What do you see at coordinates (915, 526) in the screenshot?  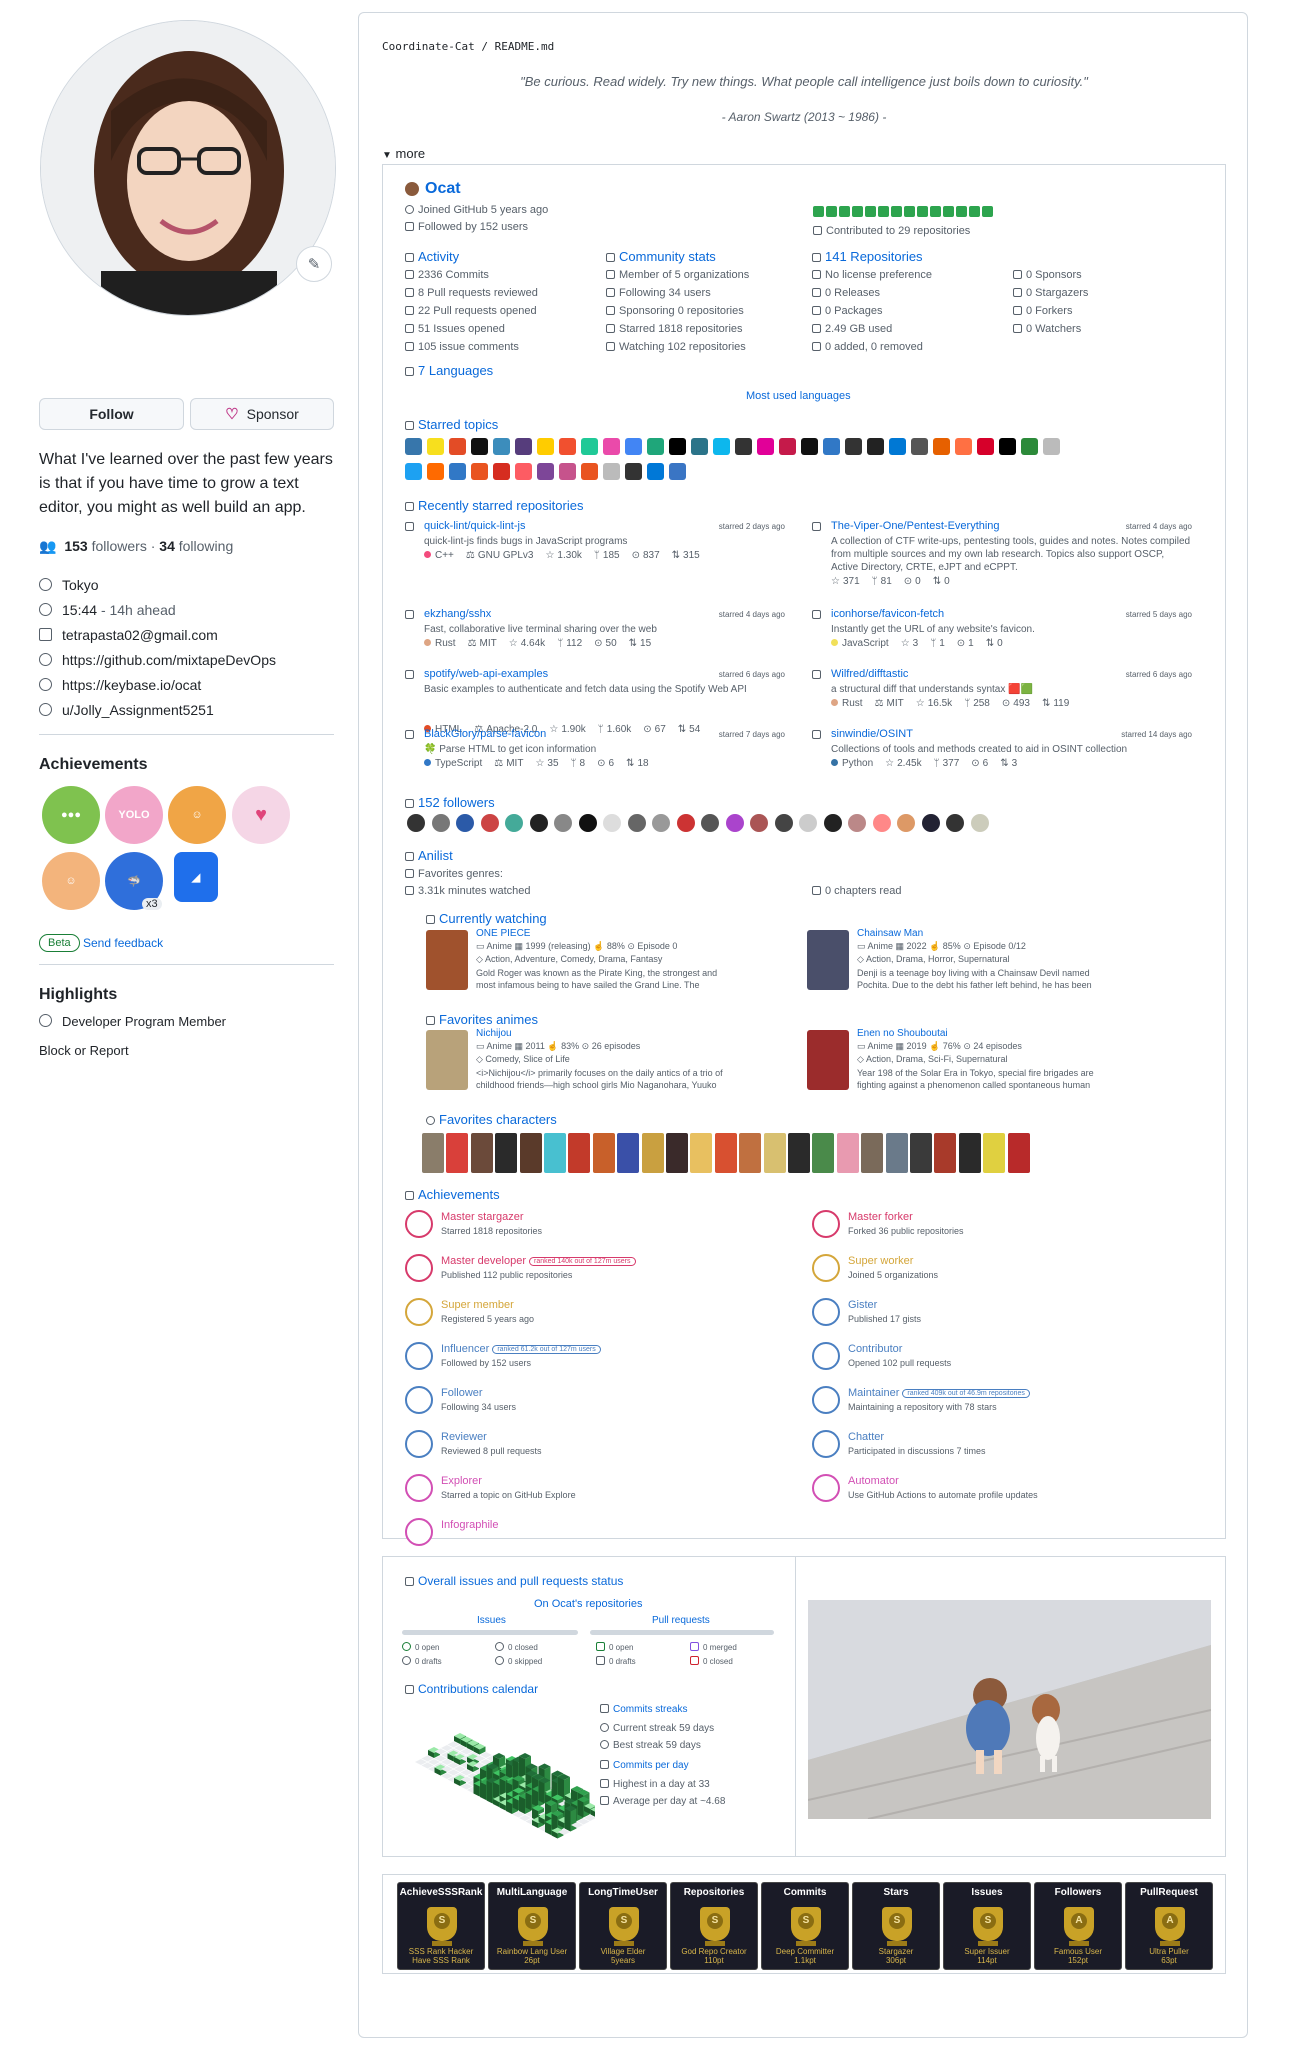 I see `starred-repo-name: The-Viper-One/Pentest-Everything` at bounding box center [915, 526].